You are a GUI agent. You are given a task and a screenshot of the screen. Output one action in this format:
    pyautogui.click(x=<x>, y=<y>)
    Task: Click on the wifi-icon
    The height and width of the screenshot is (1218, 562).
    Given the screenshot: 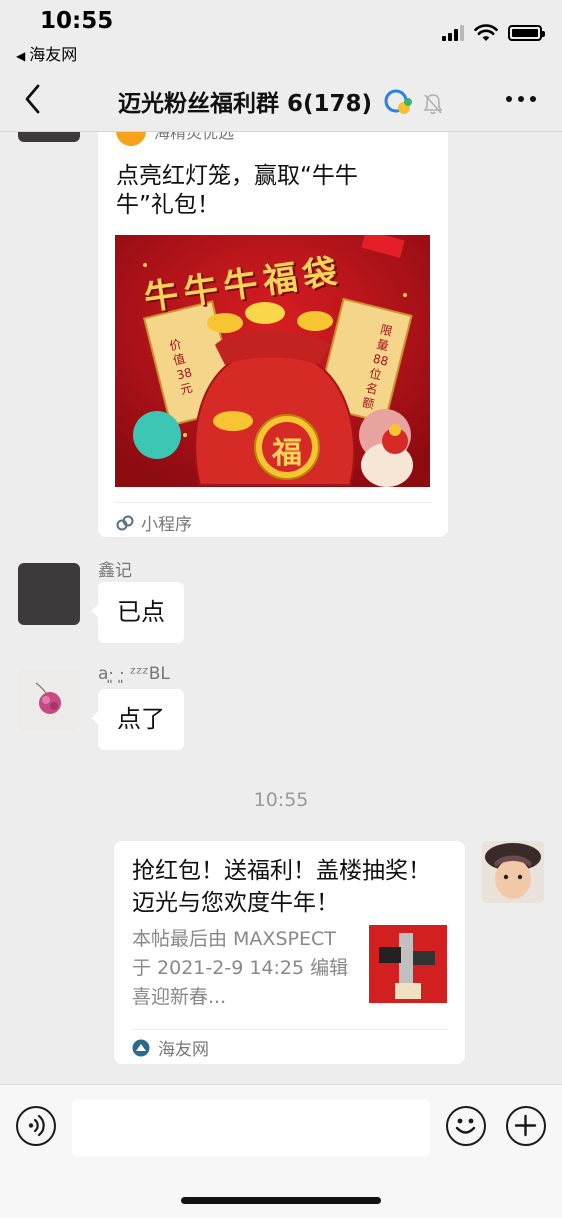 What is the action you would take?
    pyautogui.click(x=486, y=32)
    